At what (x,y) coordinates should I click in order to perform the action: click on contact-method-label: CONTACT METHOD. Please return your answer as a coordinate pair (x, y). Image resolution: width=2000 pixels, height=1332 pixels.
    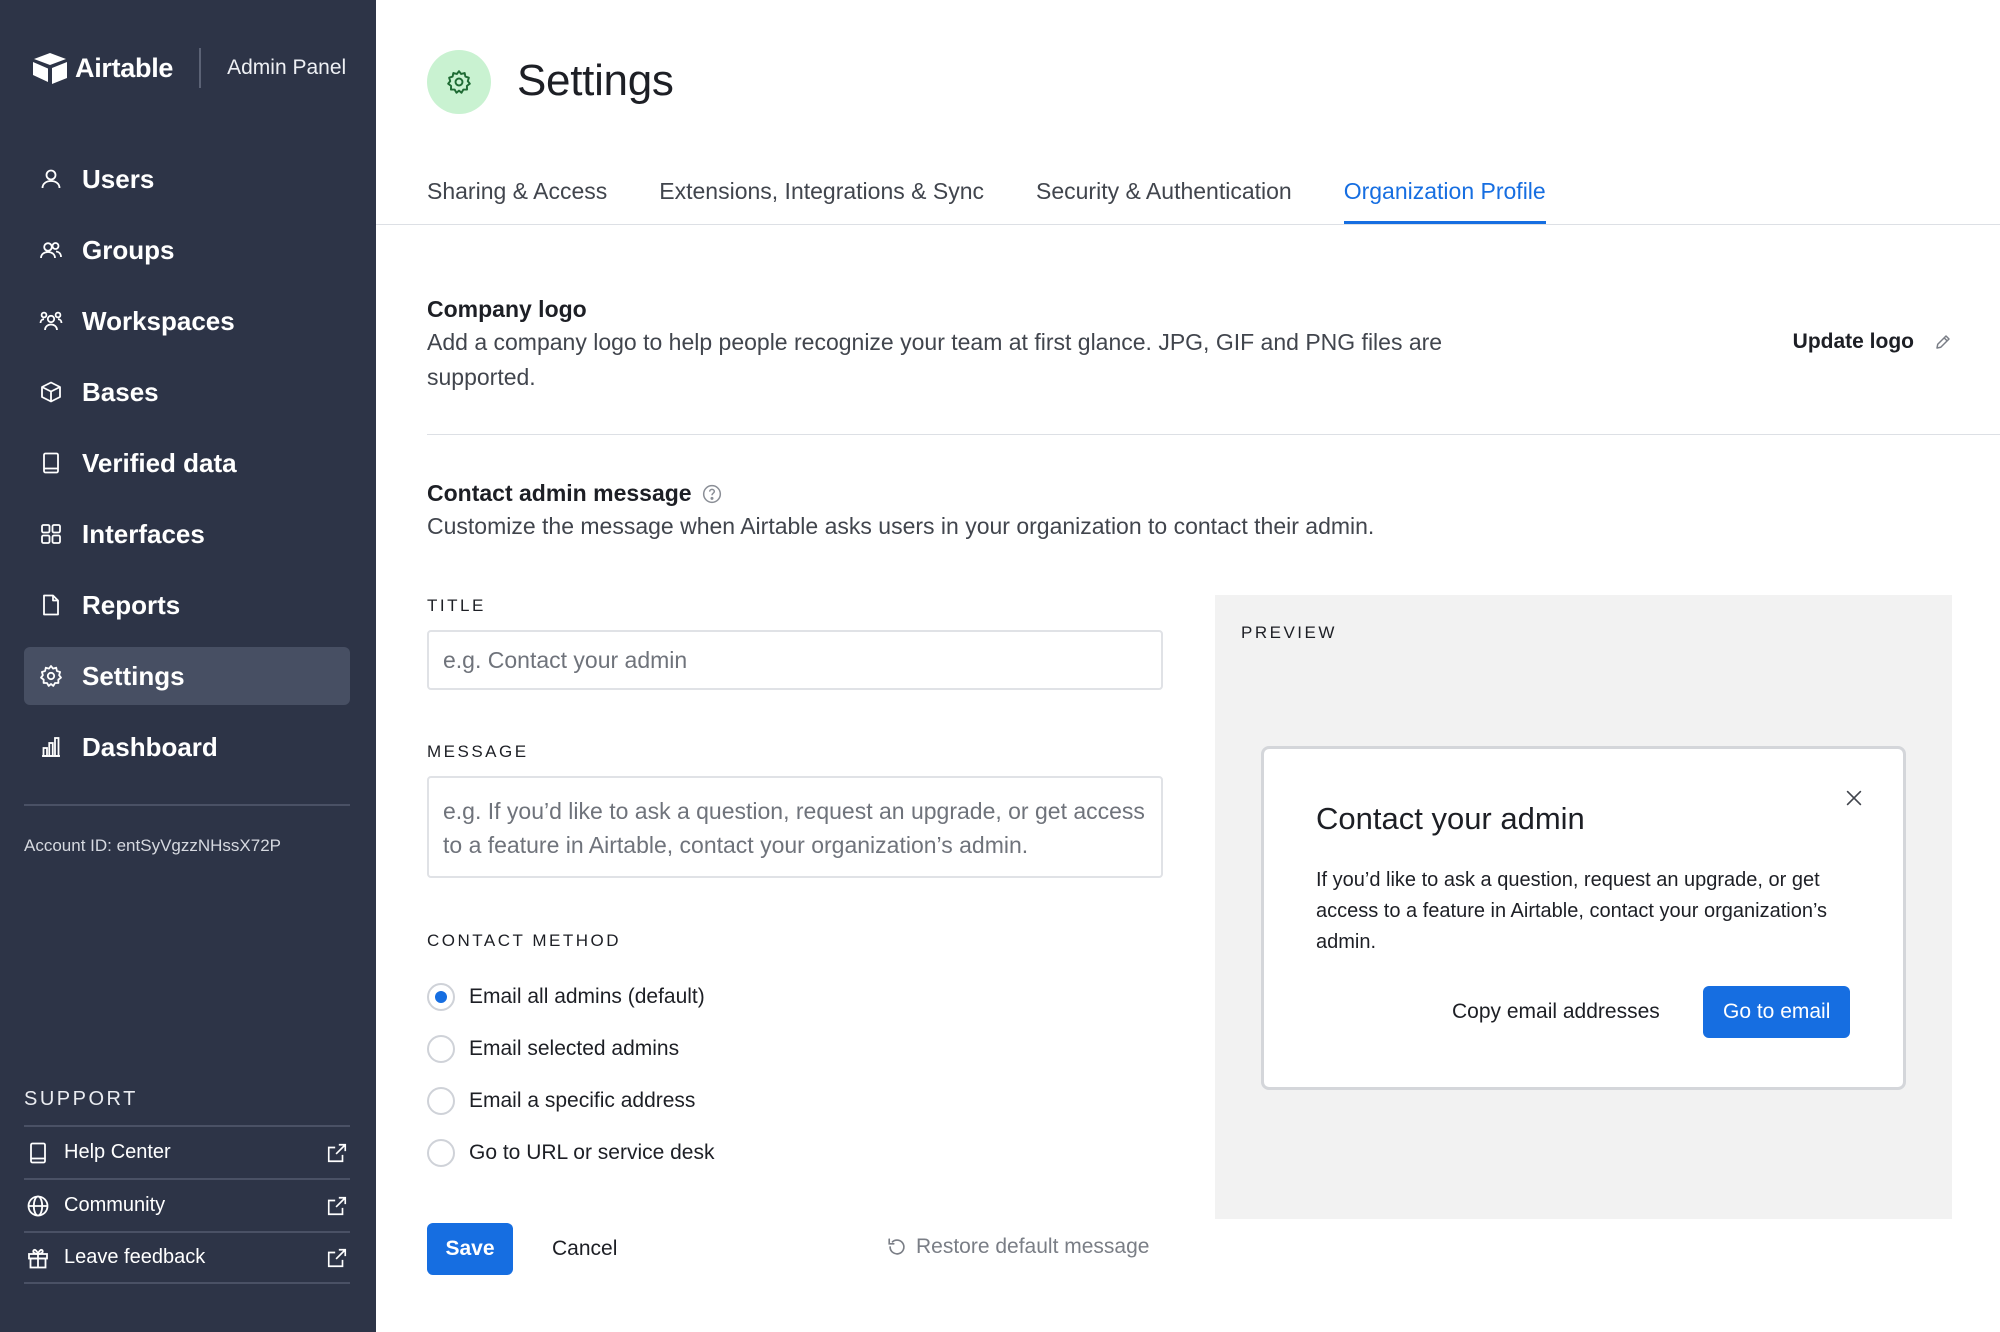
    Looking at the image, I should click on (524, 940).